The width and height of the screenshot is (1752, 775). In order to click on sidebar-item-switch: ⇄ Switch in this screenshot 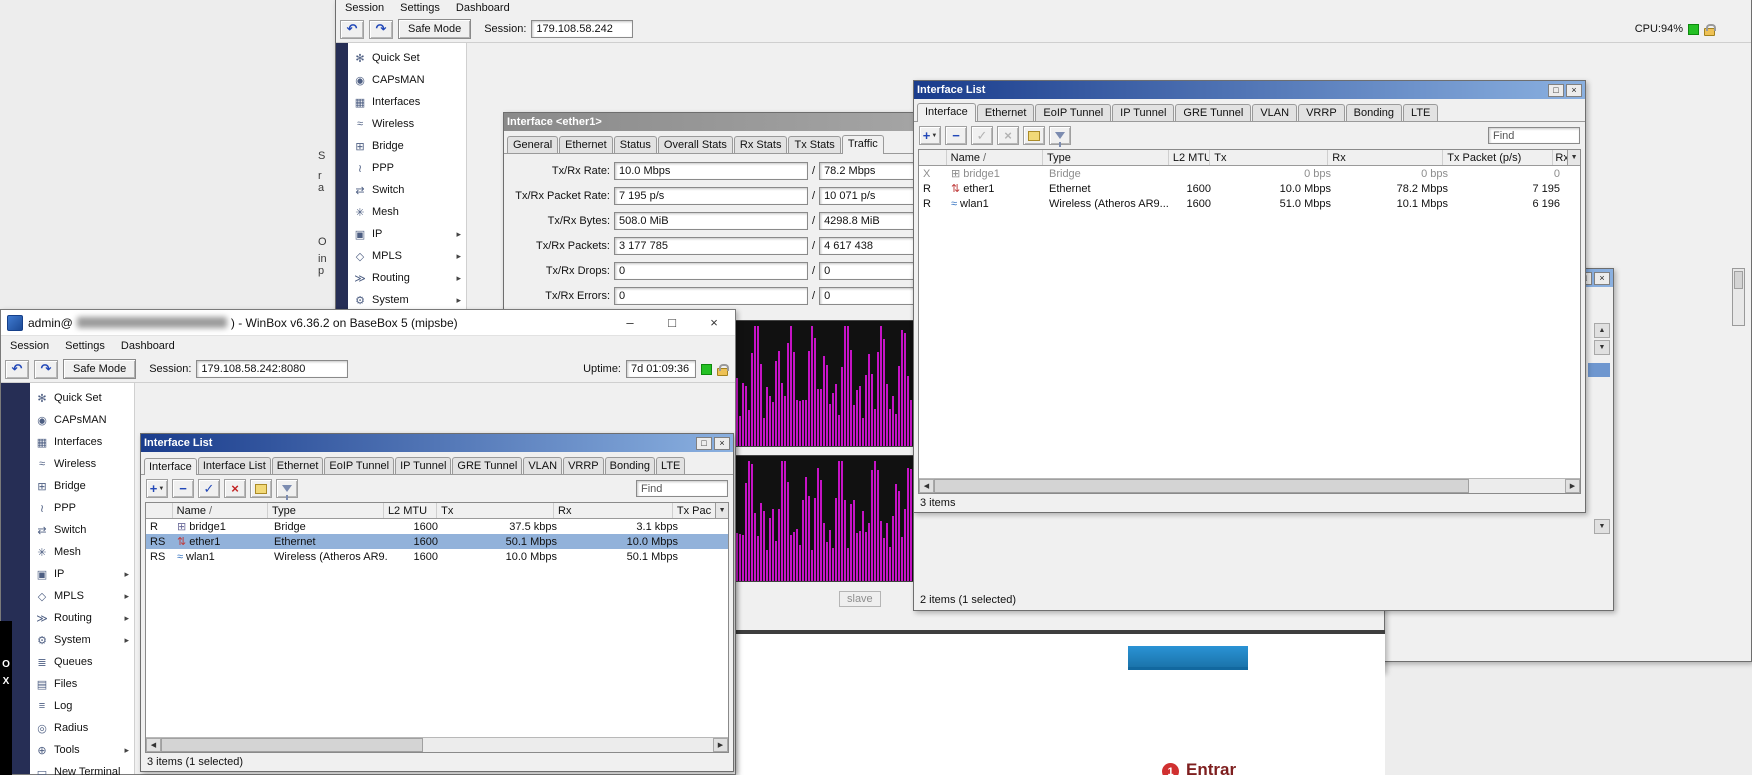, I will do `click(82, 530)`.